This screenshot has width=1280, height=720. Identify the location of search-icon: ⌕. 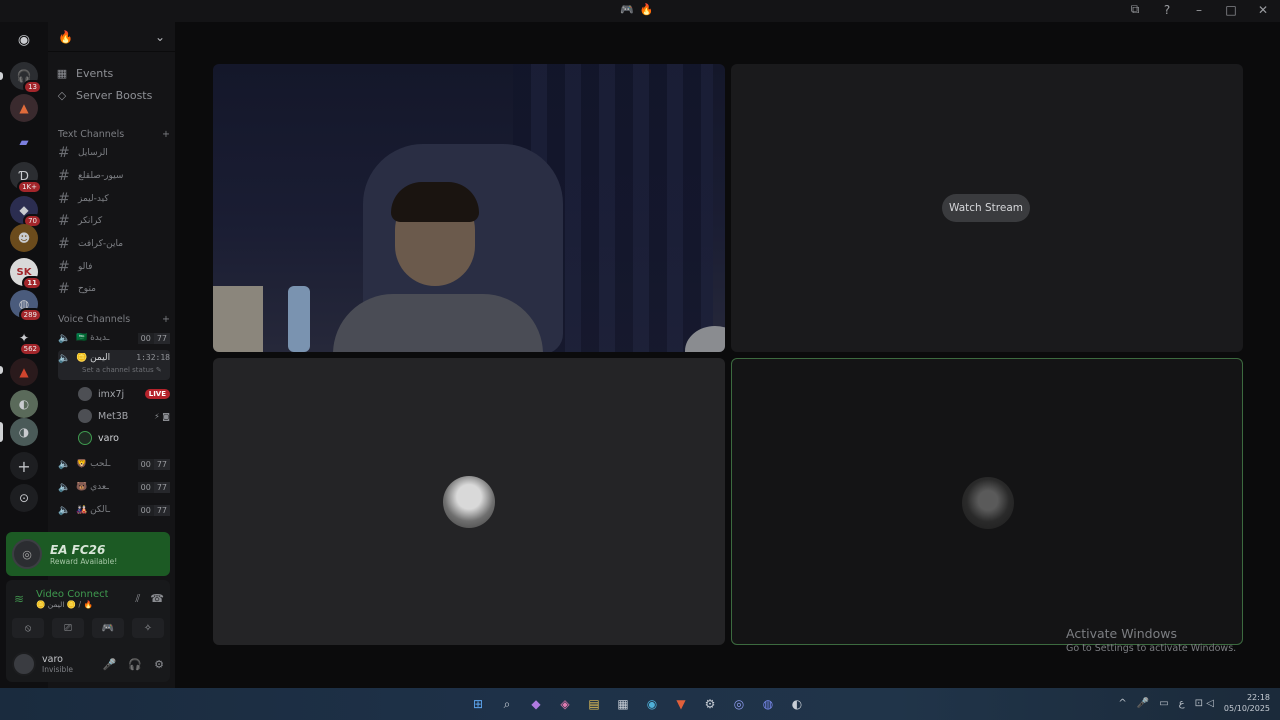
(507, 704).